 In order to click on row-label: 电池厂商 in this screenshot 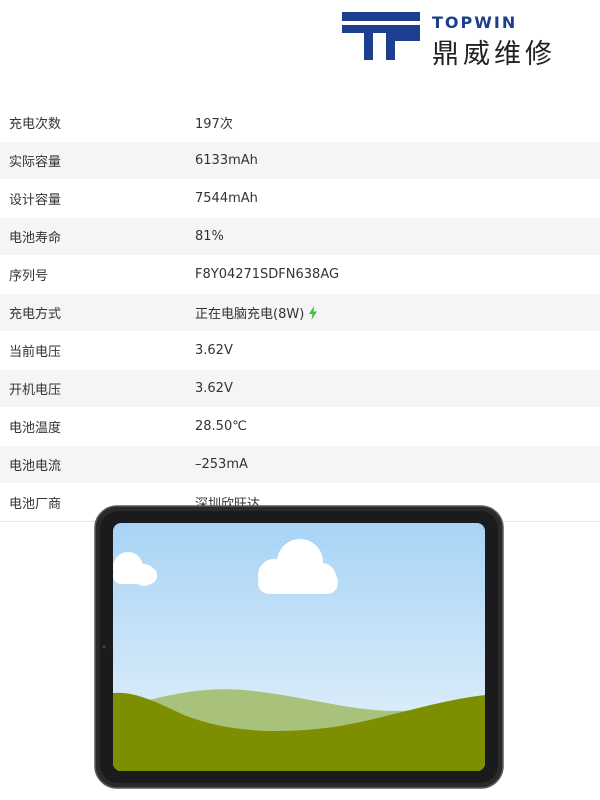, I will do `click(35, 504)`.